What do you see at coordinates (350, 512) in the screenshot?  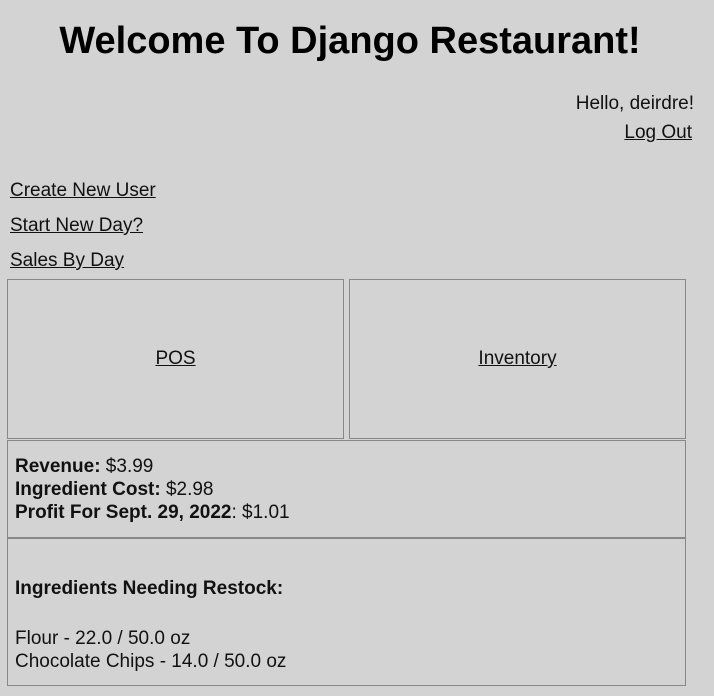 I see `profit-row: Profit For Sept. 29, 2022: $1.01` at bounding box center [350, 512].